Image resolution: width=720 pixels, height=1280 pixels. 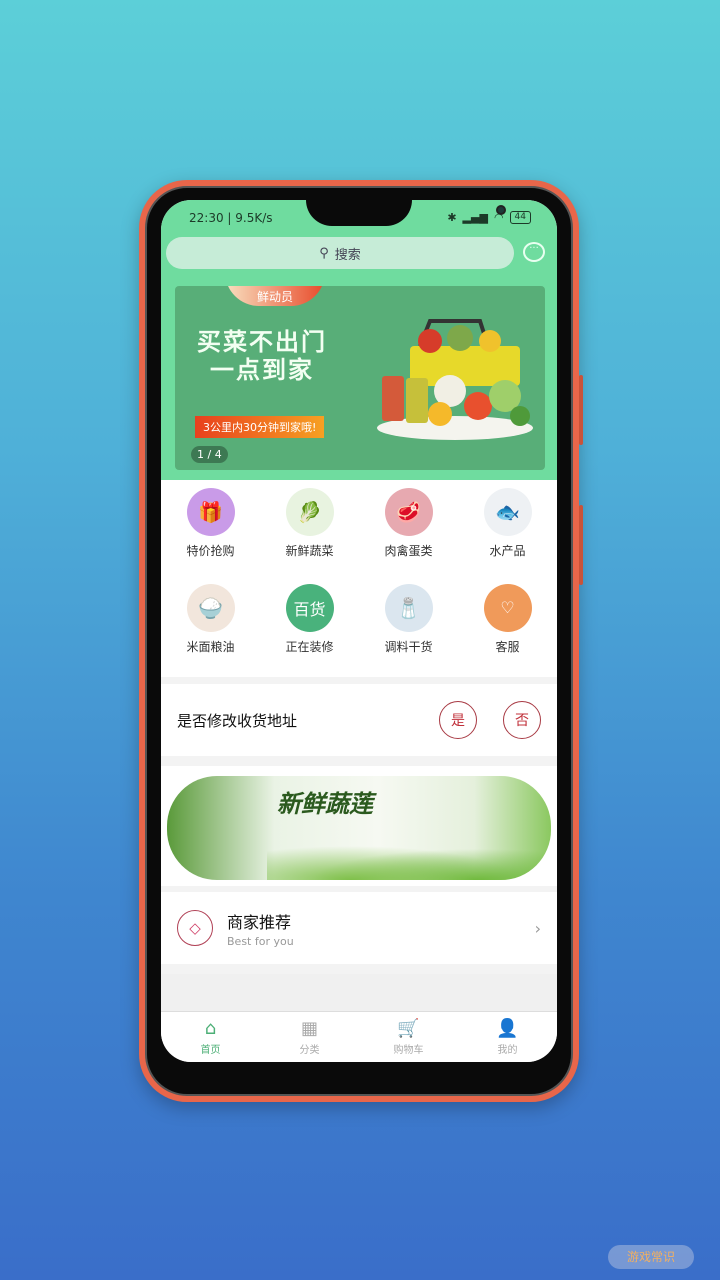 I want to click on banner-title: 买菜不出门 一点到家, so click(x=262, y=356).